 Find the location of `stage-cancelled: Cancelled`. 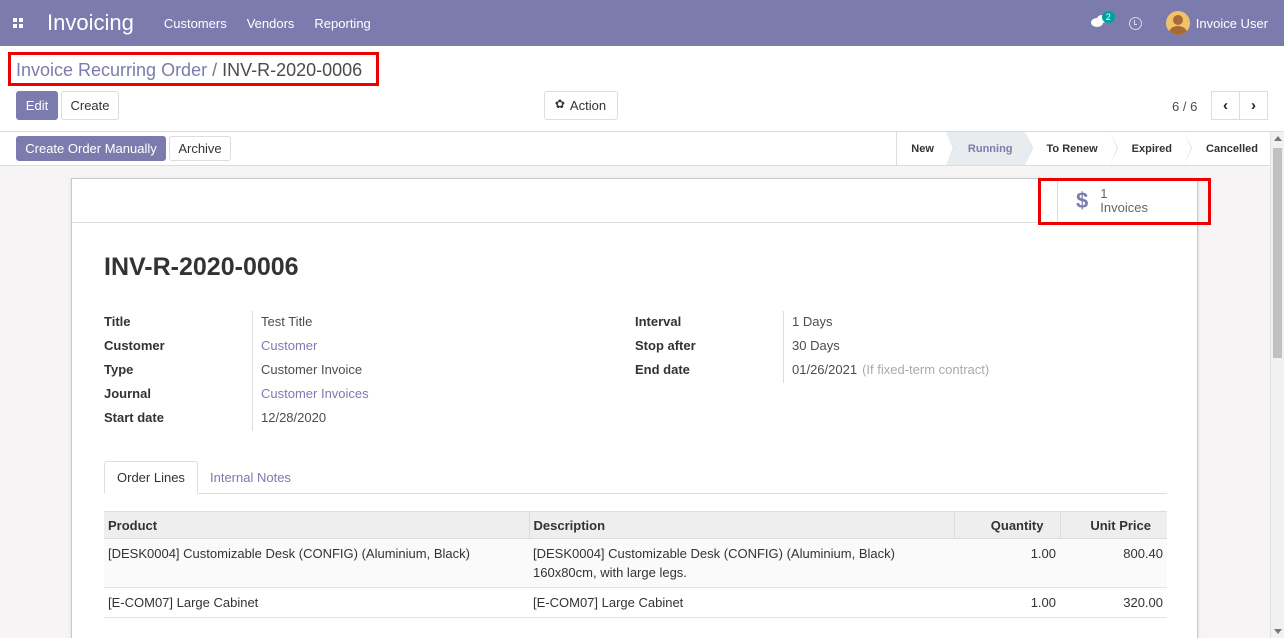

stage-cancelled: Cancelled is located at coordinates (1227, 148).